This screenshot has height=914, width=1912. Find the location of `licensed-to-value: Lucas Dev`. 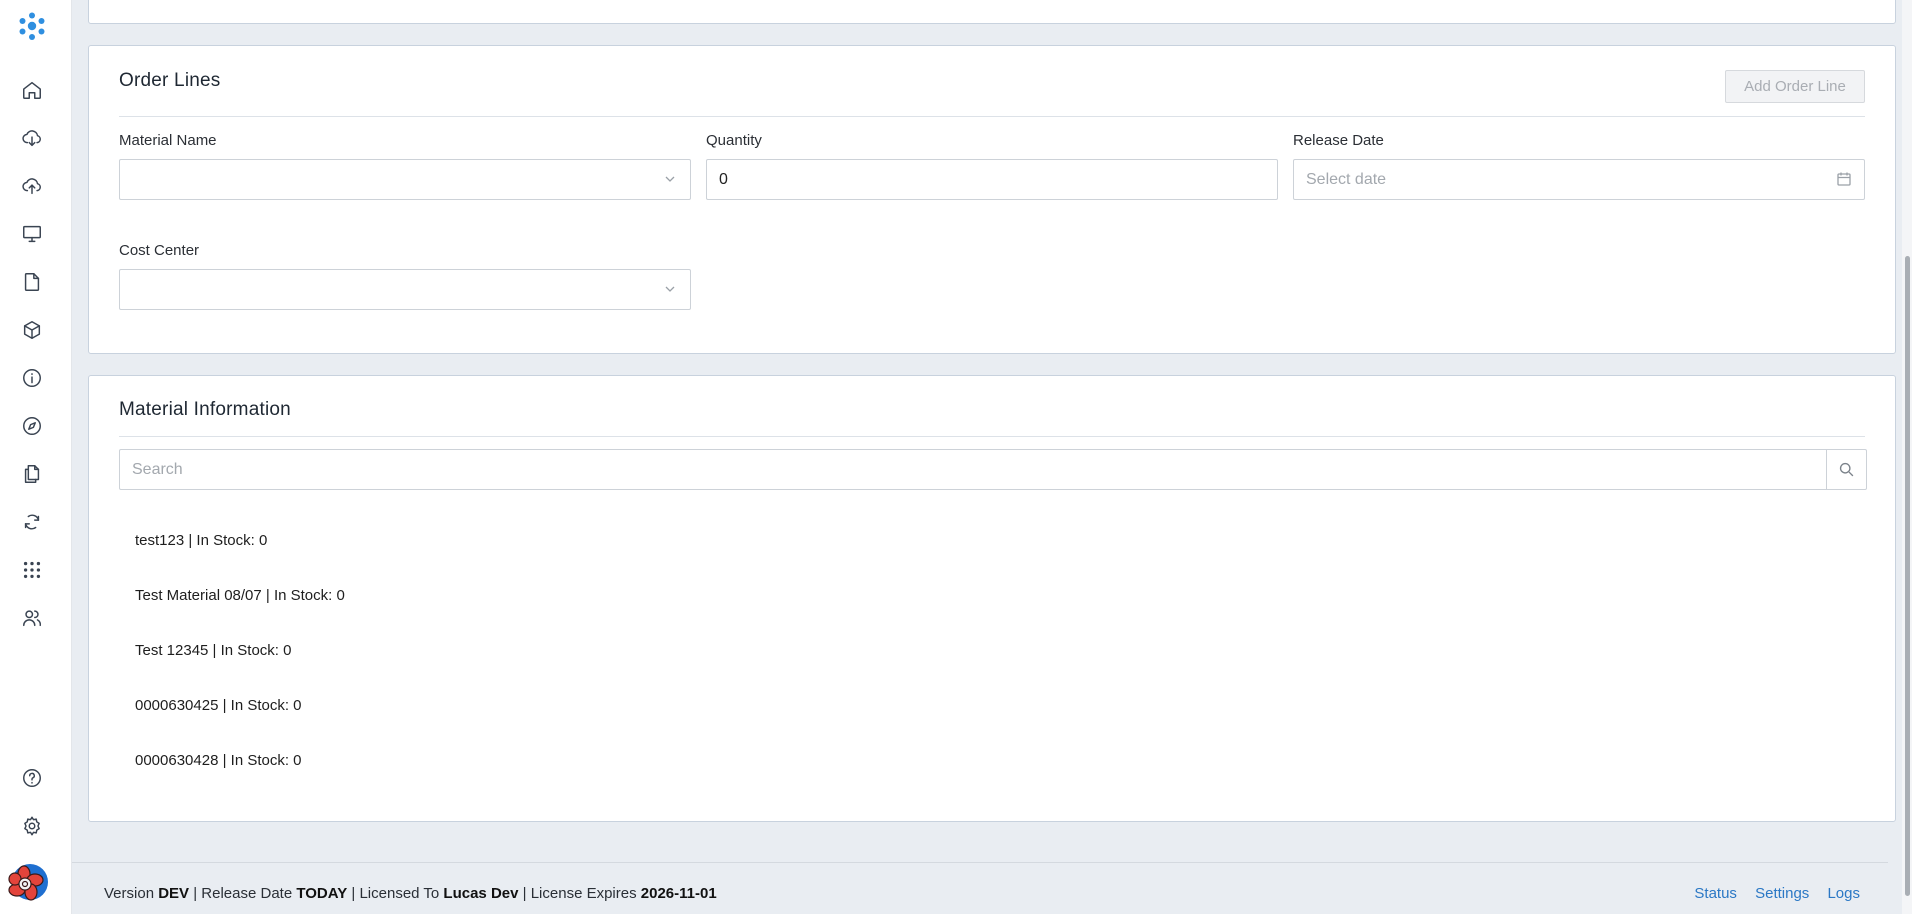

licensed-to-value: Lucas Dev is located at coordinates (481, 893).